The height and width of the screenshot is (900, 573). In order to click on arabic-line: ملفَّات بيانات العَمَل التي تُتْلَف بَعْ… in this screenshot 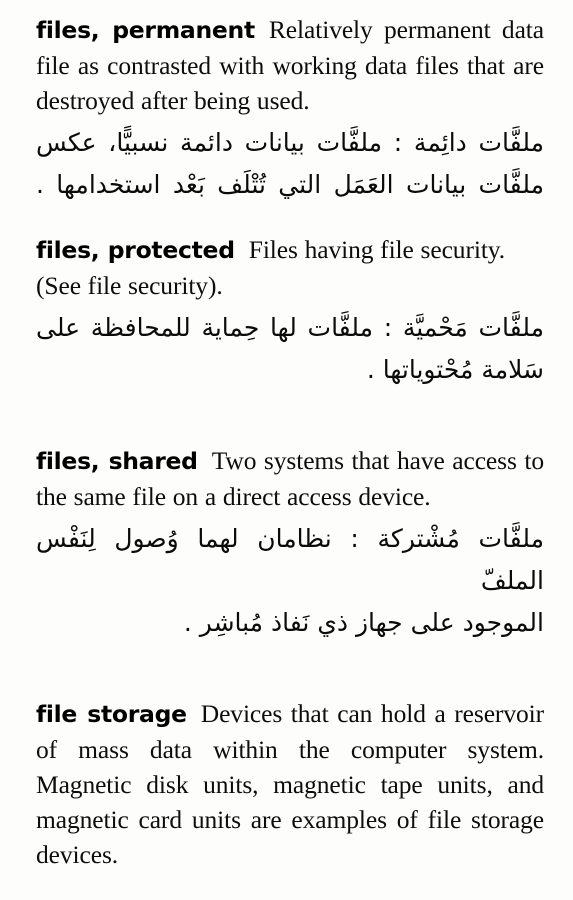, I will do `click(290, 184)`.